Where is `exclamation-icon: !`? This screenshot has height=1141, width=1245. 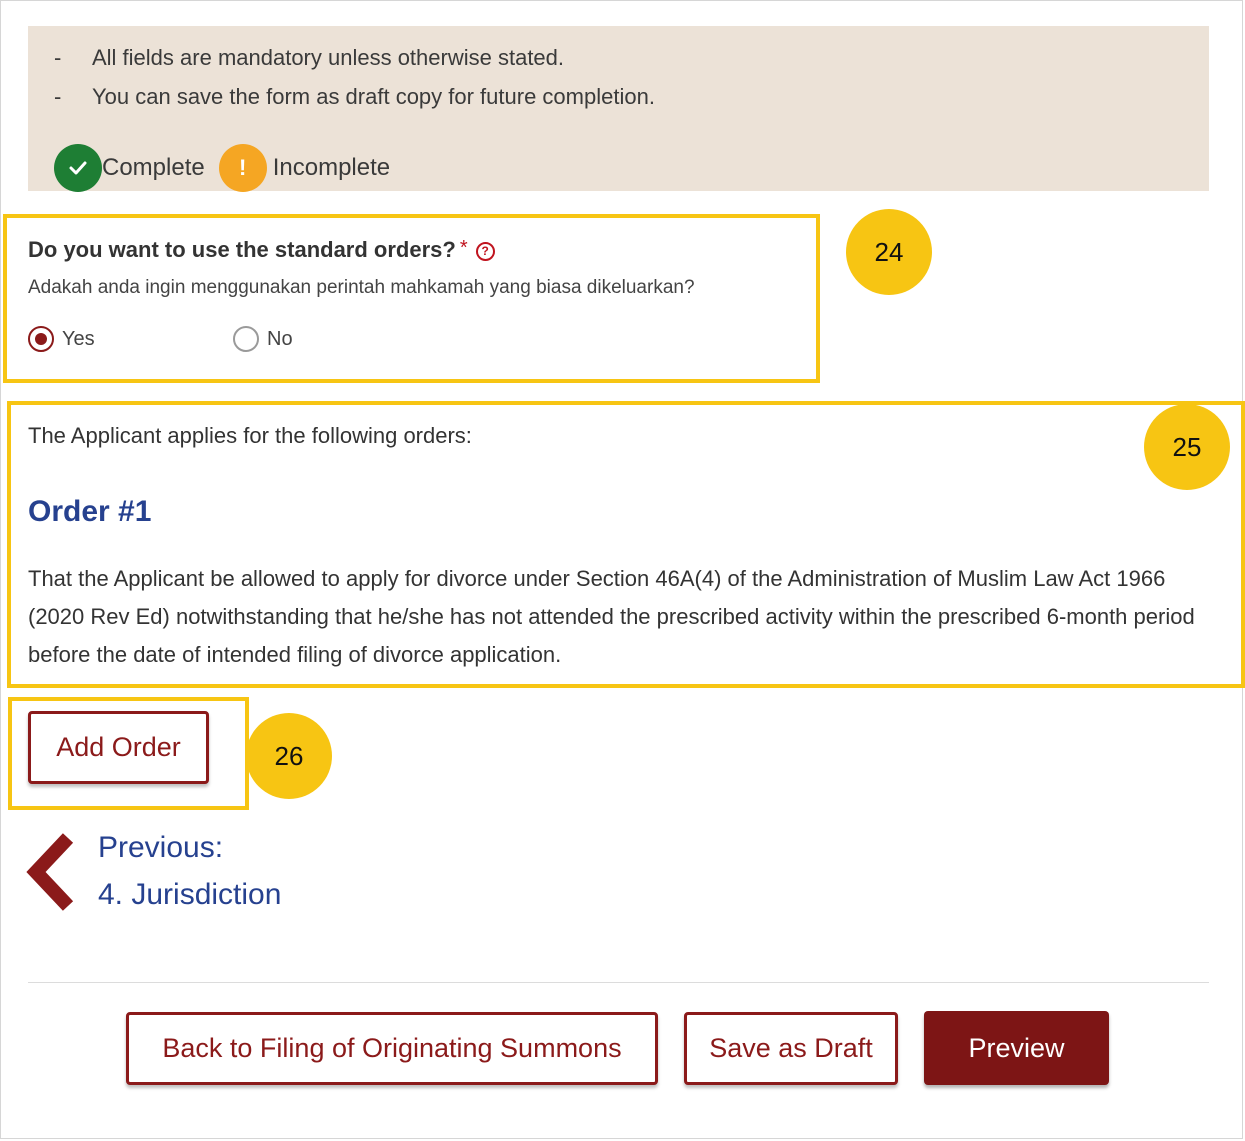 exclamation-icon: ! is located at coordinates (242, 168).